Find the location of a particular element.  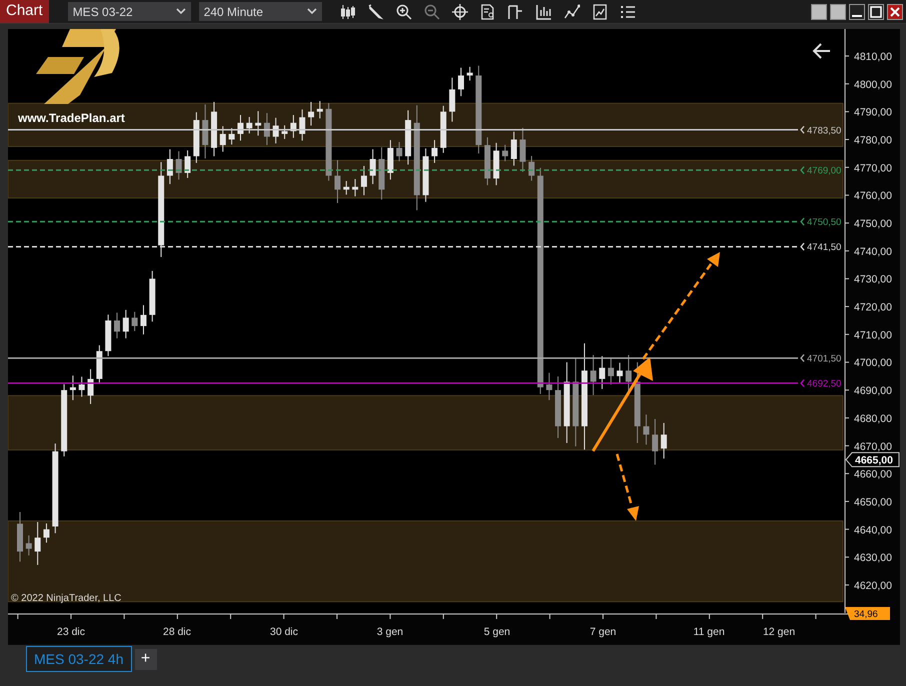

indicator-value: 34,96 is located at coordinates (867, 613).